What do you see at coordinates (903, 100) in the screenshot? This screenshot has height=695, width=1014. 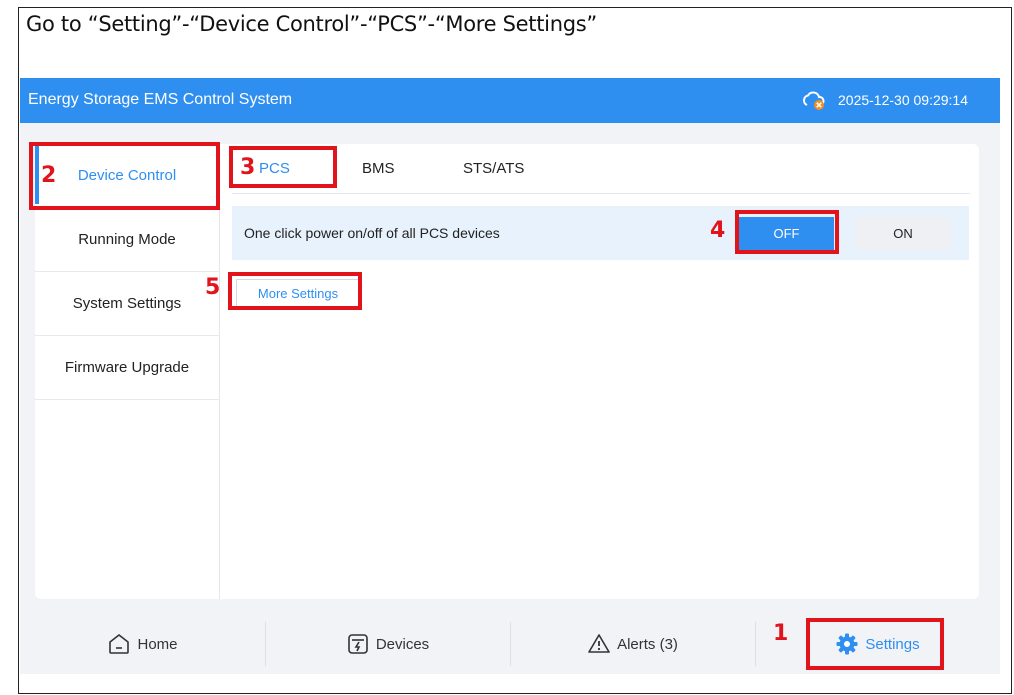 I see `datetime: 2025-12-30 09:29:14` at bounding box center [903, 100].